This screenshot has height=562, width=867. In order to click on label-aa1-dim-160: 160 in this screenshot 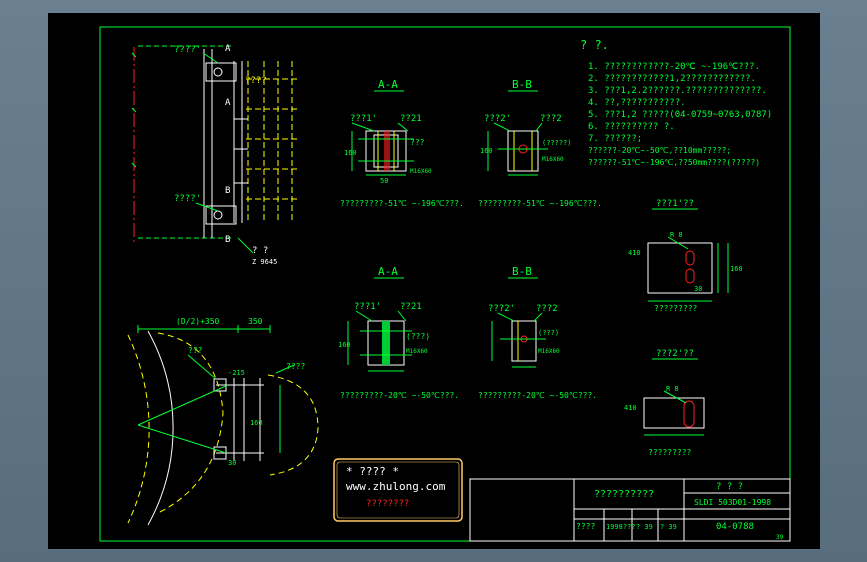, I will do `click(350, 153)`.